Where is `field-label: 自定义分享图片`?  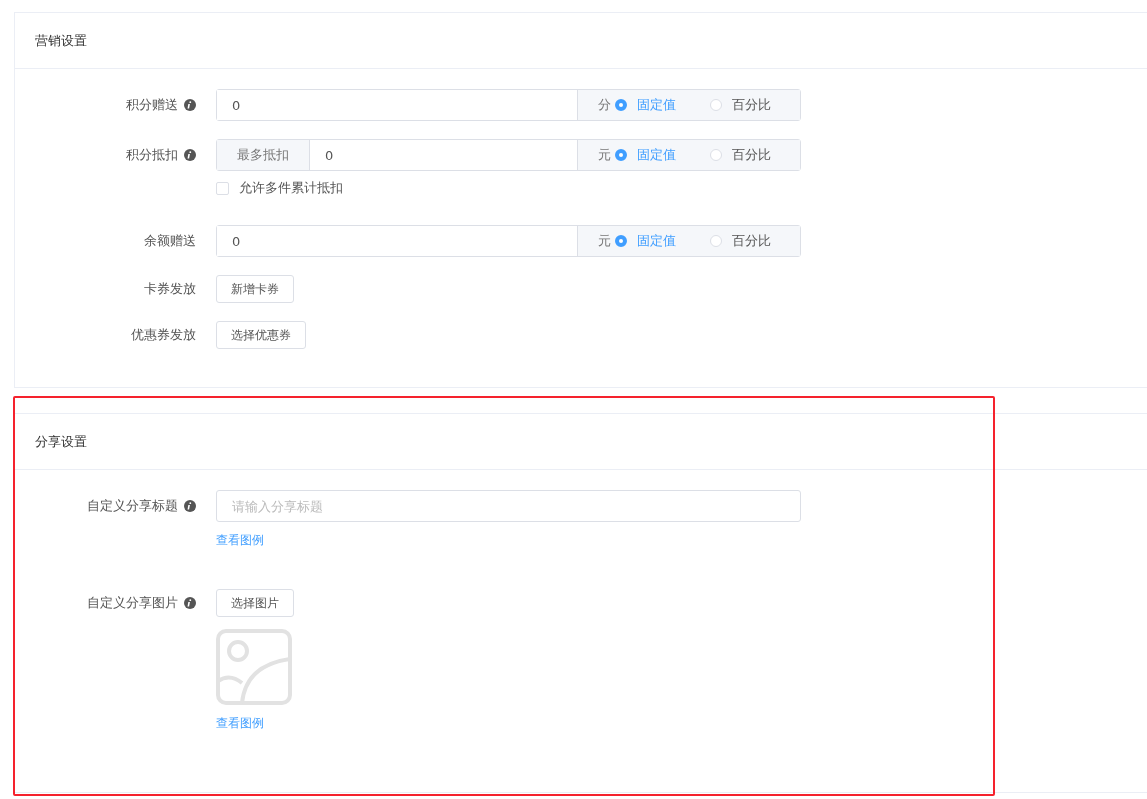
field-label: 自定义分享图片 is located at coordinates (132, 603).